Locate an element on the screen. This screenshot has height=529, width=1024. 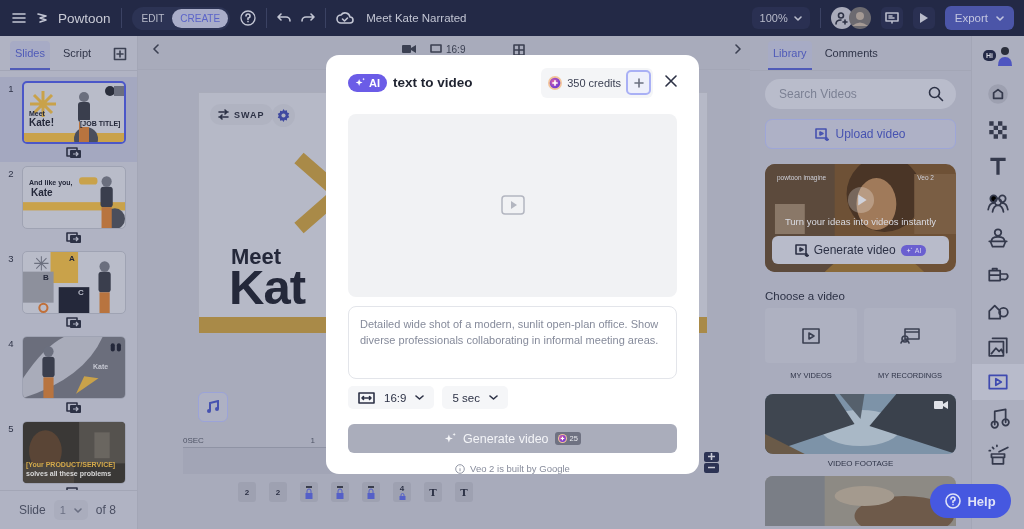
brand-name: Powtoon is located at coordinates (84, 18).